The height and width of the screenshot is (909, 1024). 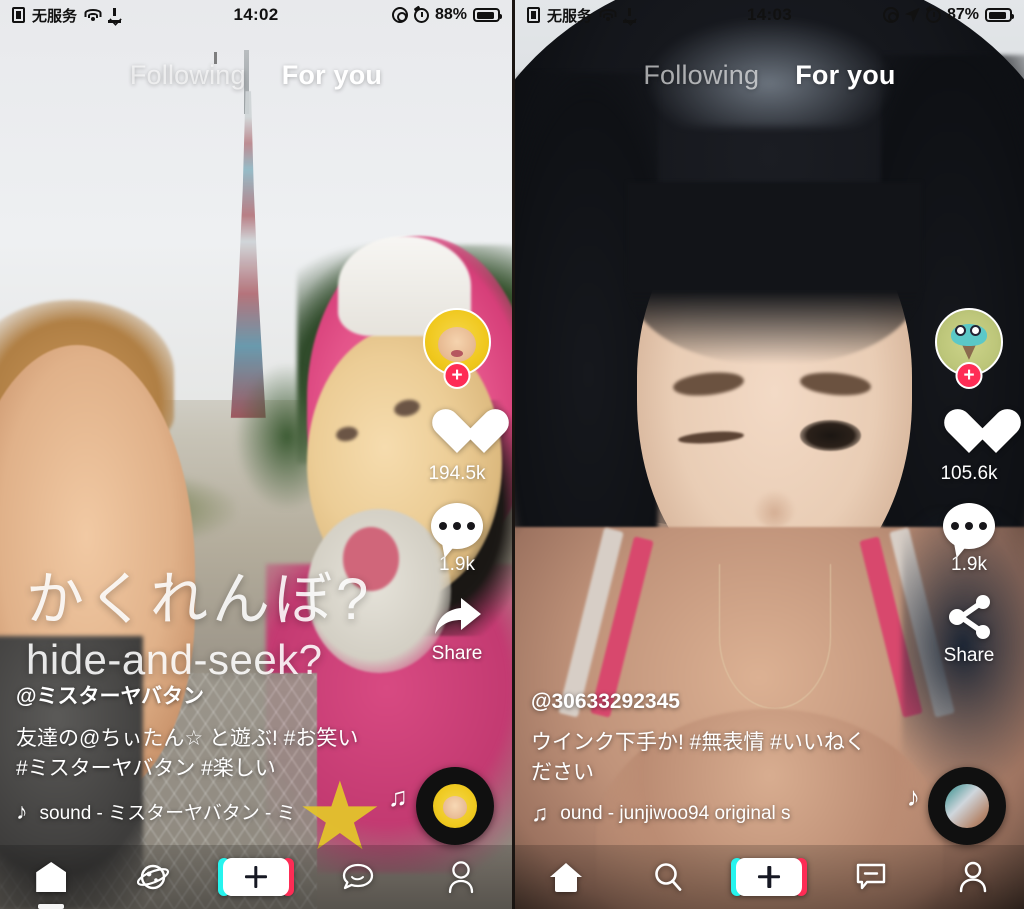 I want to click on status-bar-right: 88%, so click(x=446, y=15).